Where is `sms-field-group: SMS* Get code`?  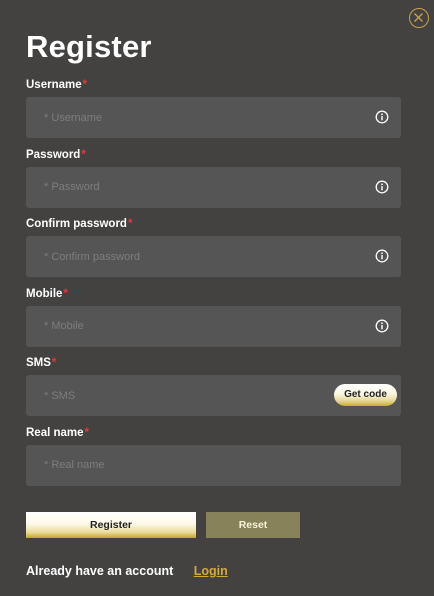
sms-field-group: SMS* Get code is located at coordinates (213, 392).